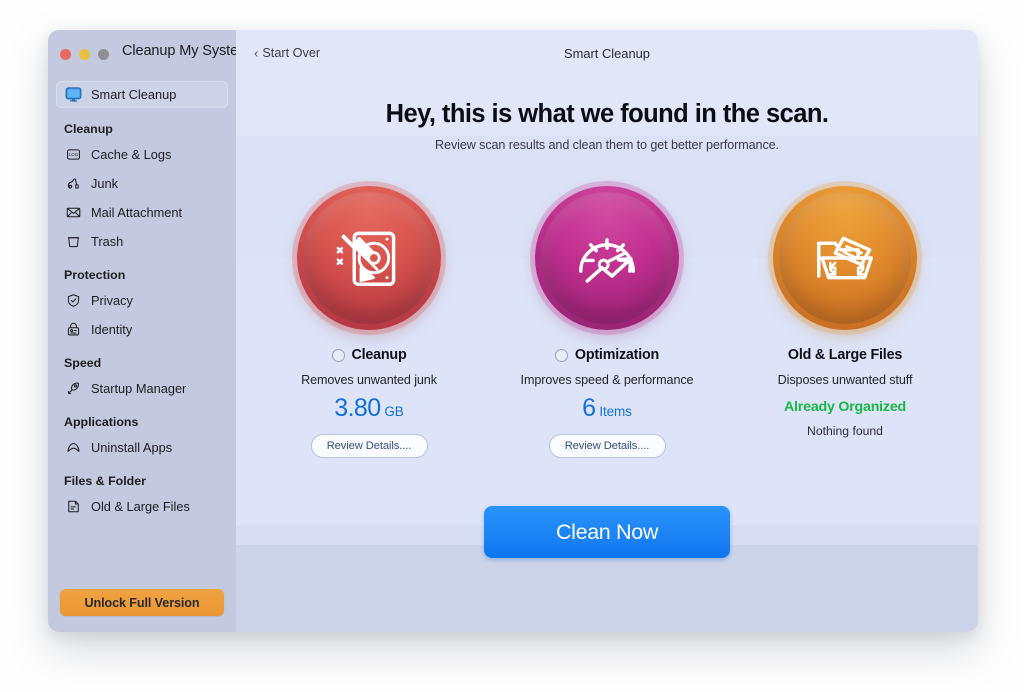 The image size is (1024, 692). I want to click on minimize-button, so click(84, 54).